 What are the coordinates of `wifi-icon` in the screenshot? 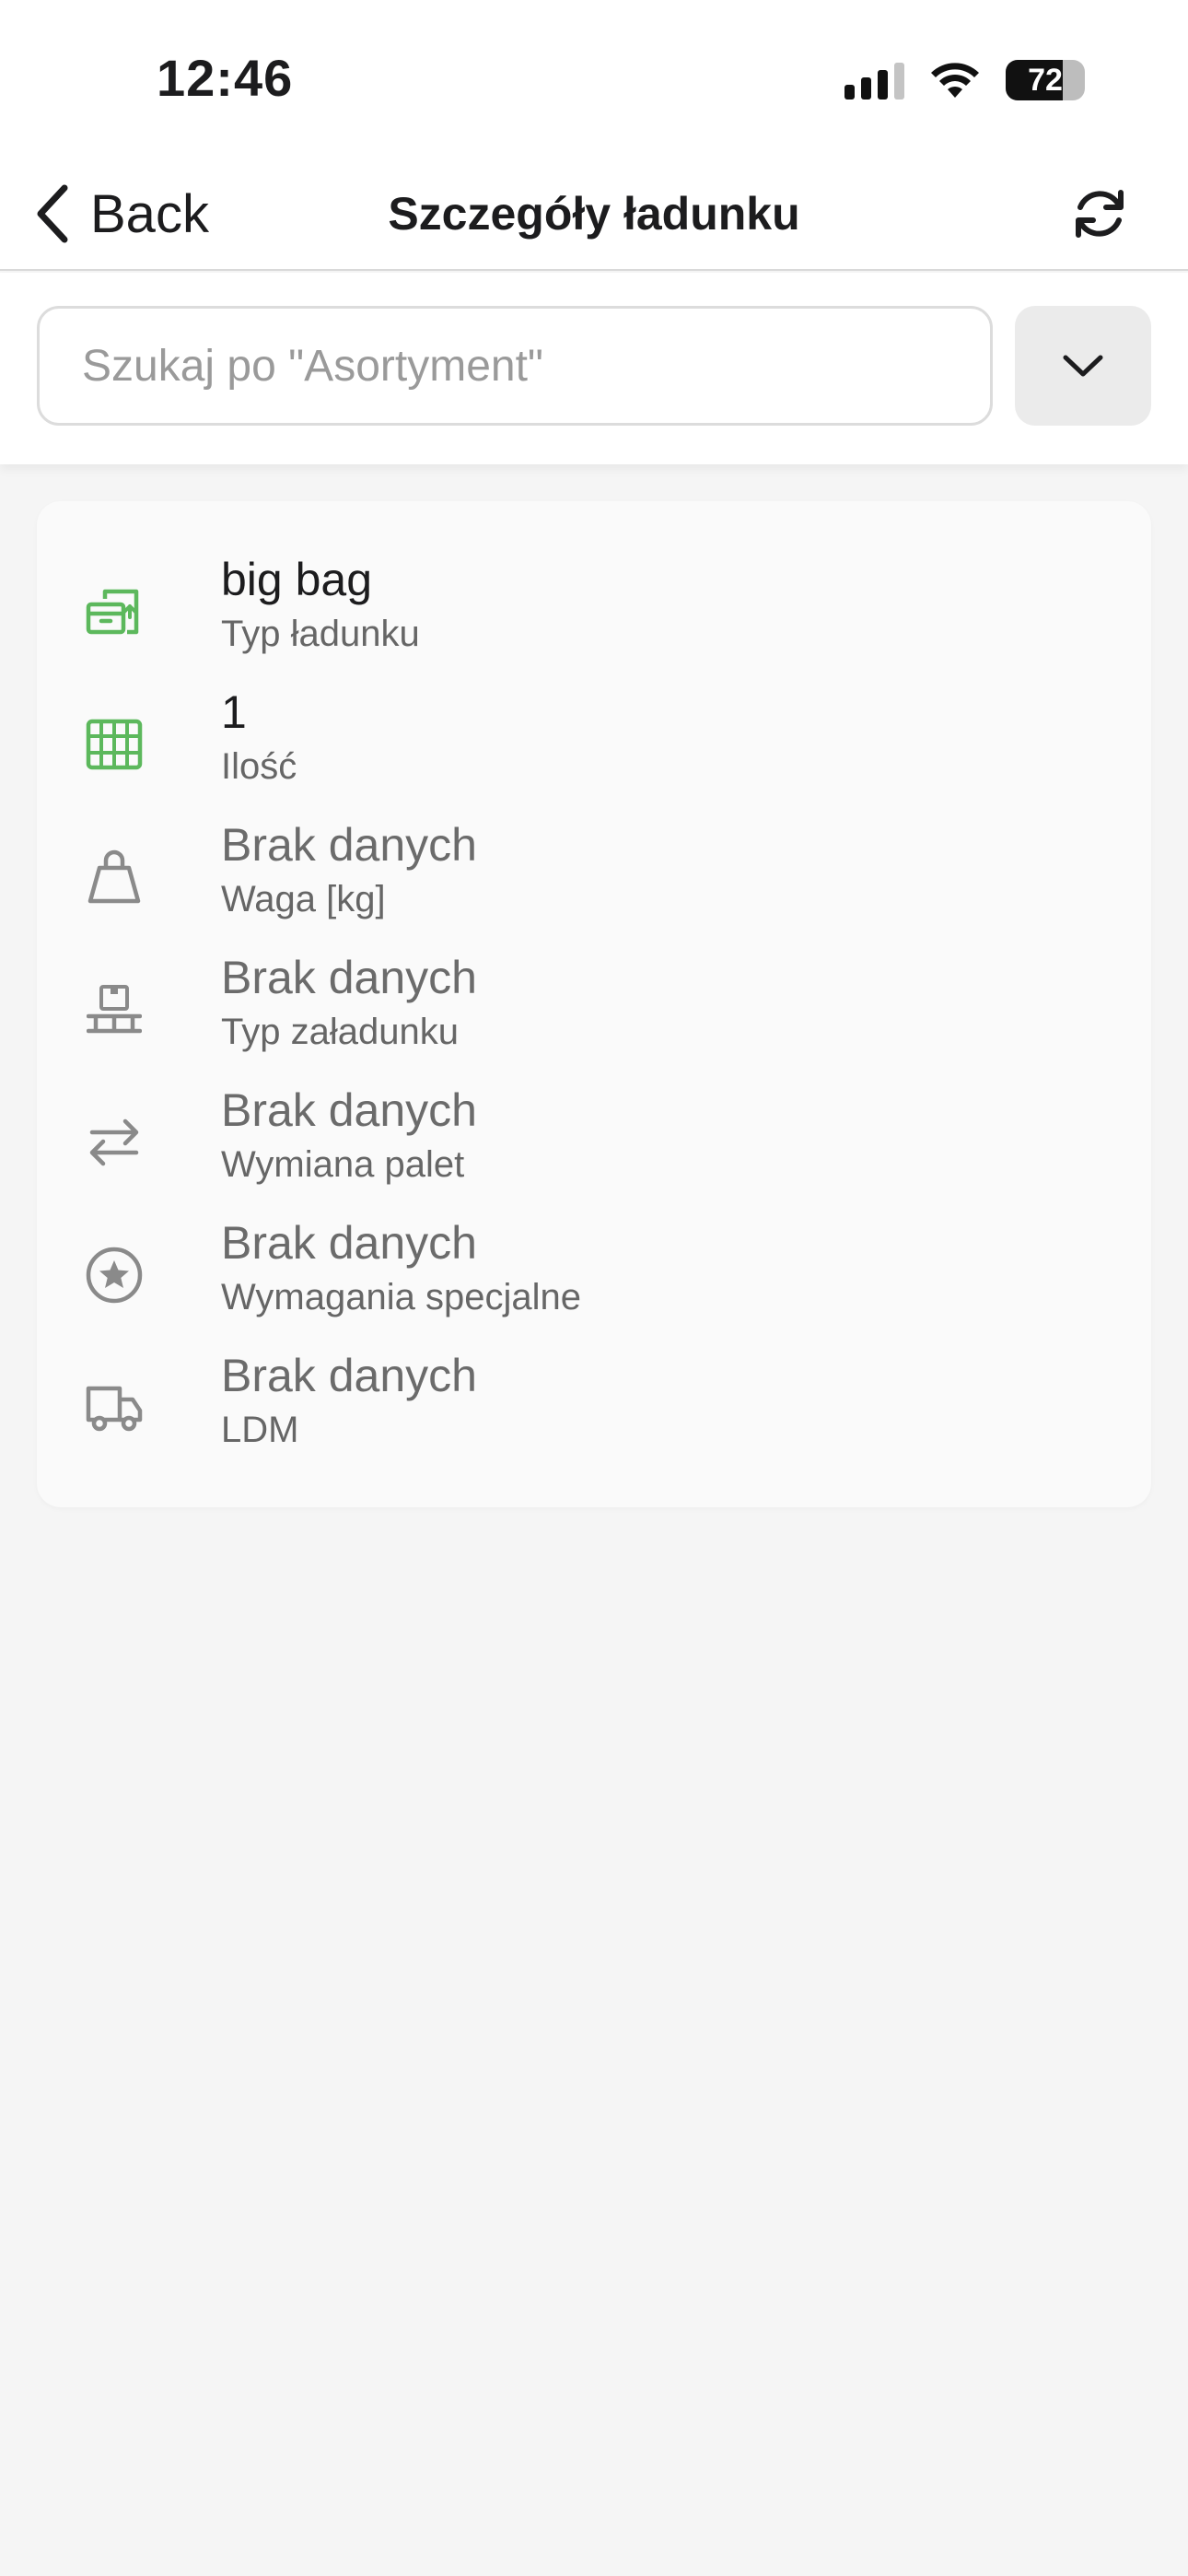 It's located at (955, 80).